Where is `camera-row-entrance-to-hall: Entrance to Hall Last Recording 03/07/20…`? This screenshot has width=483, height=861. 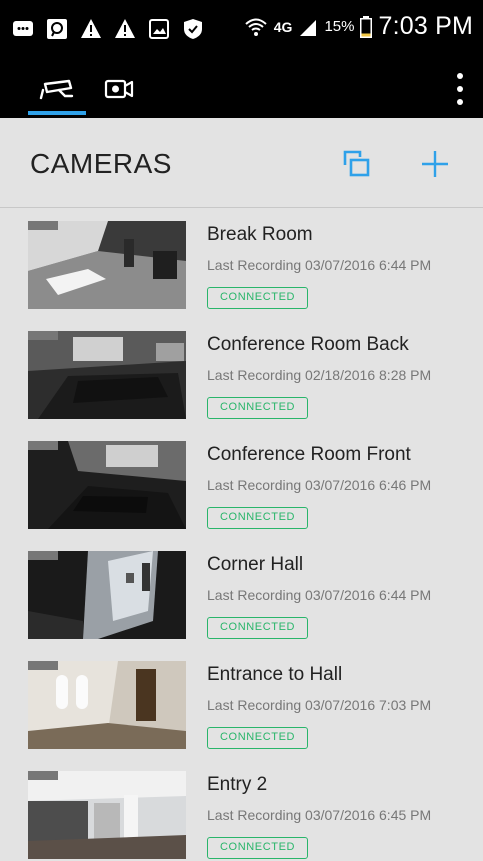 camera-row-entrance-to-hall: Entrance to Hall Last Recording 03/07/20… is located at coordinates (241, 705).